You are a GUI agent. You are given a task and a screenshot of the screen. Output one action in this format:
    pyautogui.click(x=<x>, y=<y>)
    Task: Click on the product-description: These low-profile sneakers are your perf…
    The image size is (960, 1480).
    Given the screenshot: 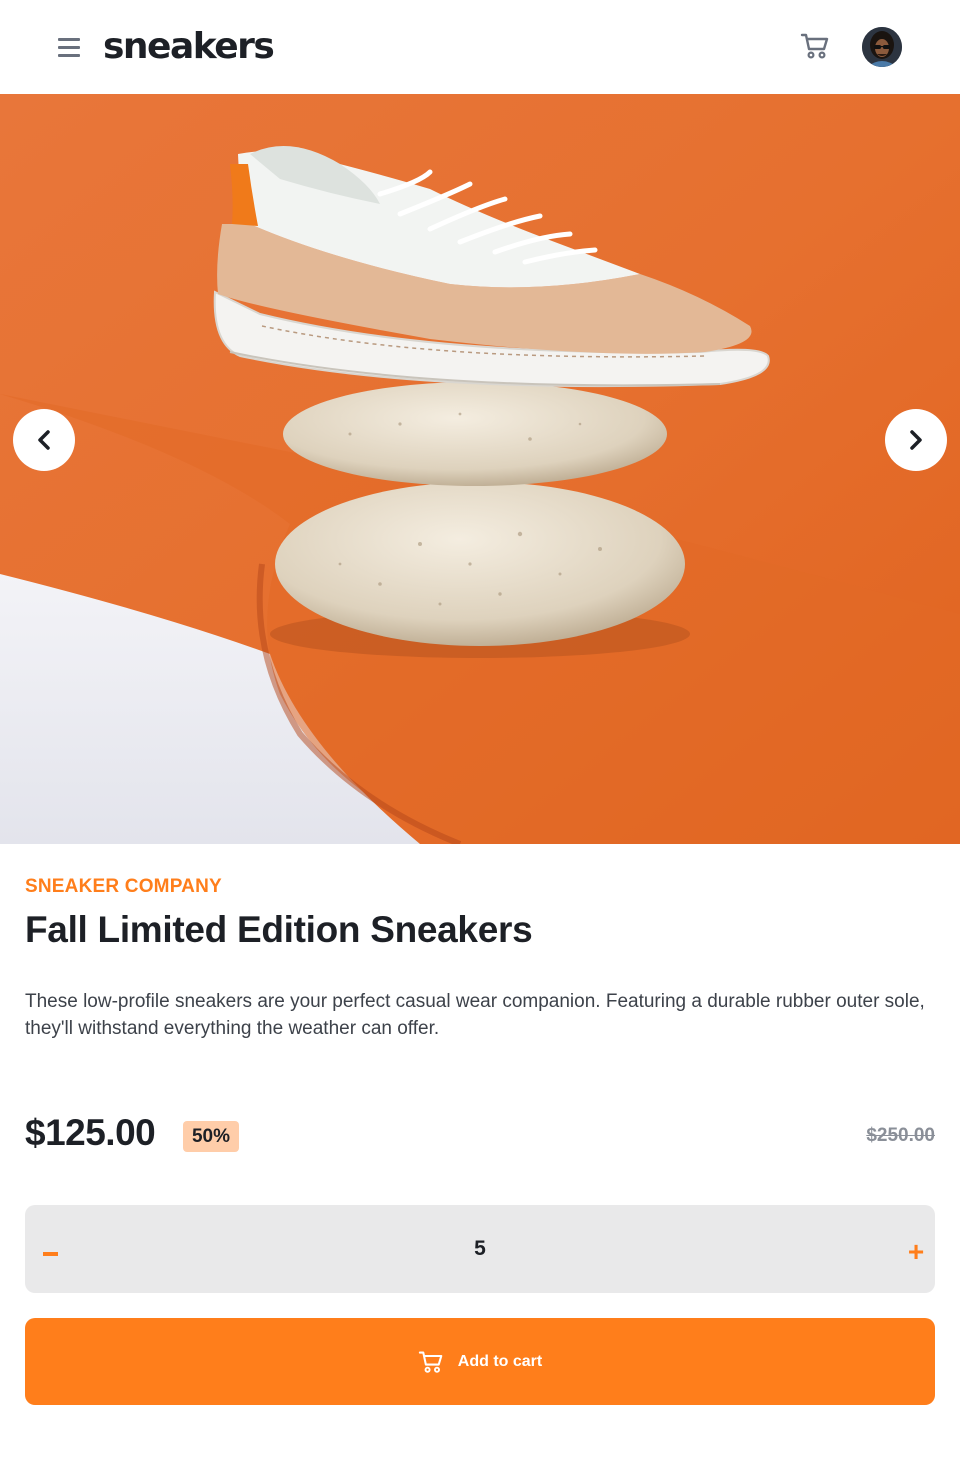 What is the action you would take?
    pyautogui.click(x=475, y=1015)
    